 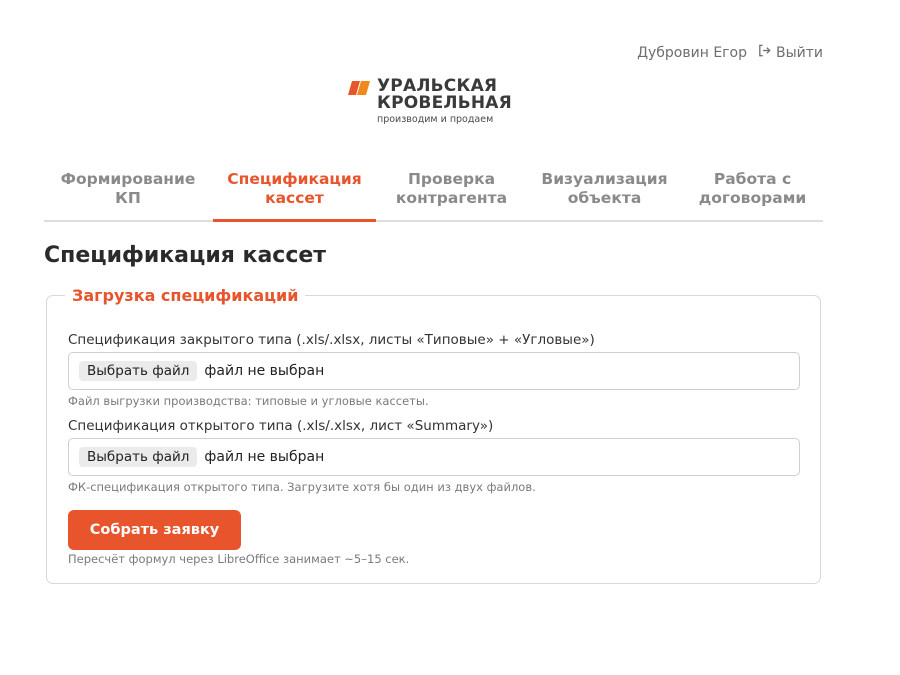 What do you see at coordinates (604, 193) in the screenshot?
I see `tab-object-visualization: Визуализация объекта` at bounding box center [604, 193].